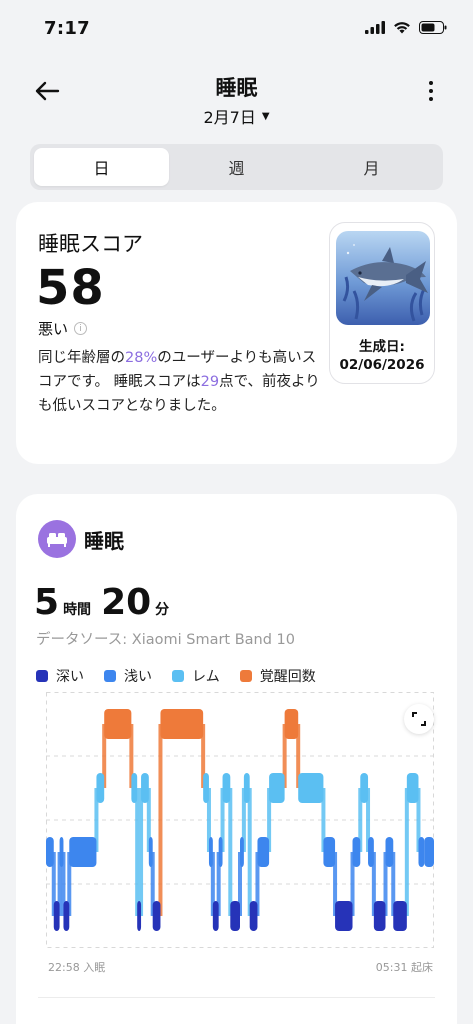  I want to click on score-title: 睡眠スコア, so click(90, 244).